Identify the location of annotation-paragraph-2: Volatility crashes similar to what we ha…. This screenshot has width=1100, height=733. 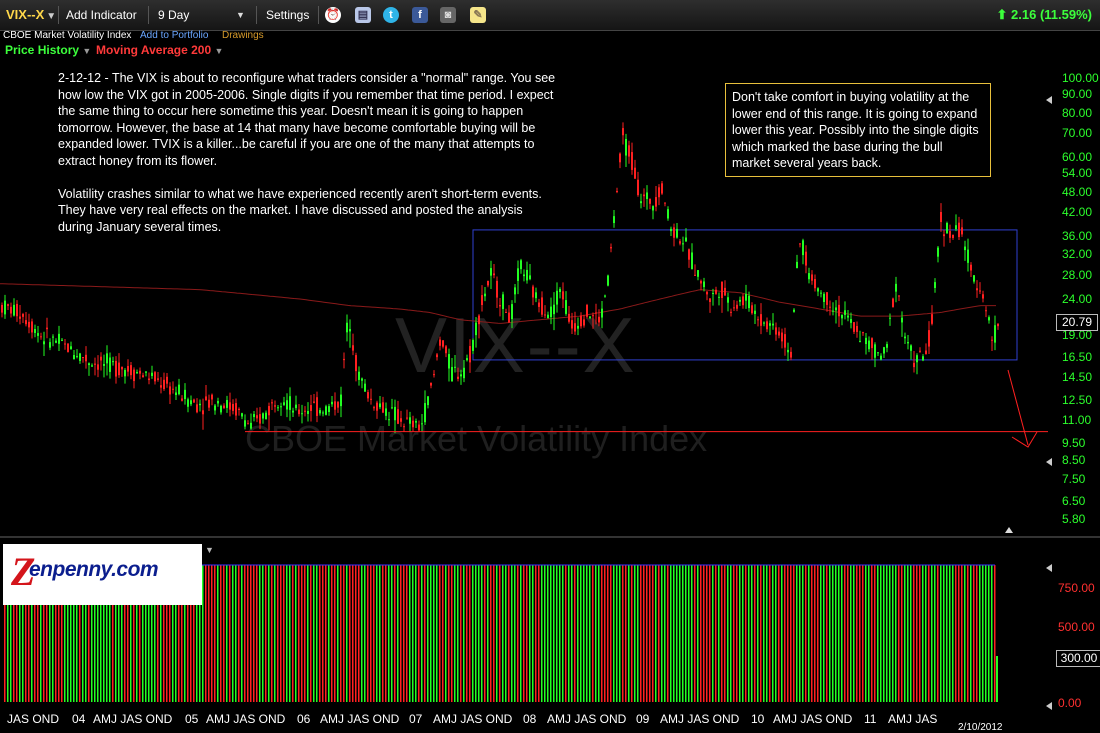
(300, 210).